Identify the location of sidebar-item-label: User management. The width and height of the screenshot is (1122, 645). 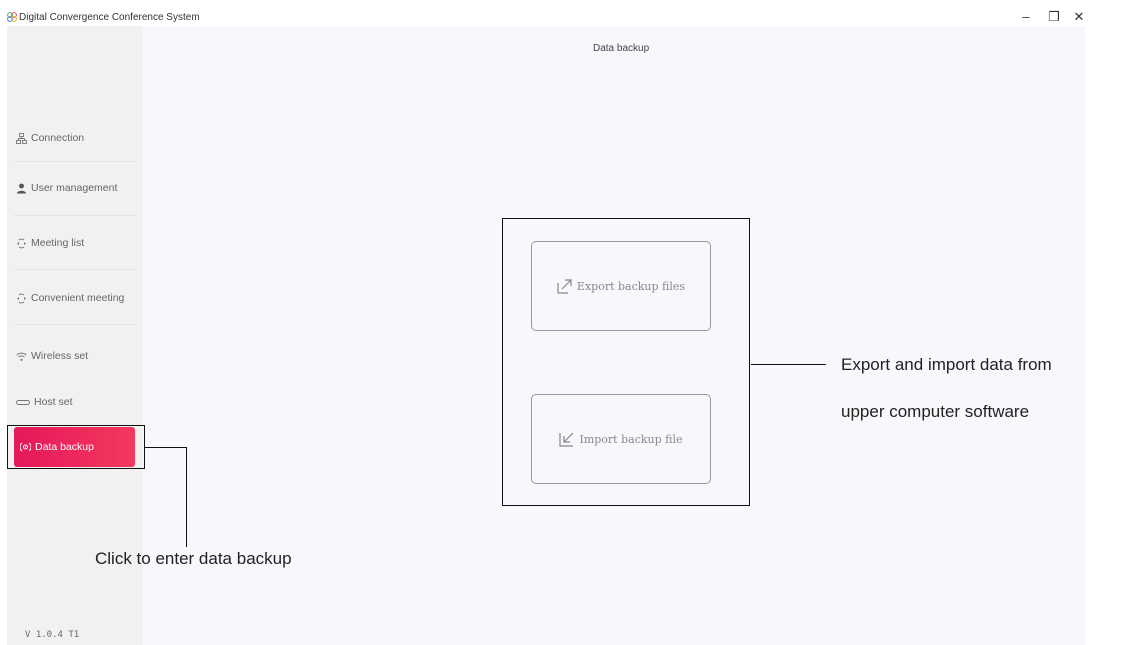
(74, 188).